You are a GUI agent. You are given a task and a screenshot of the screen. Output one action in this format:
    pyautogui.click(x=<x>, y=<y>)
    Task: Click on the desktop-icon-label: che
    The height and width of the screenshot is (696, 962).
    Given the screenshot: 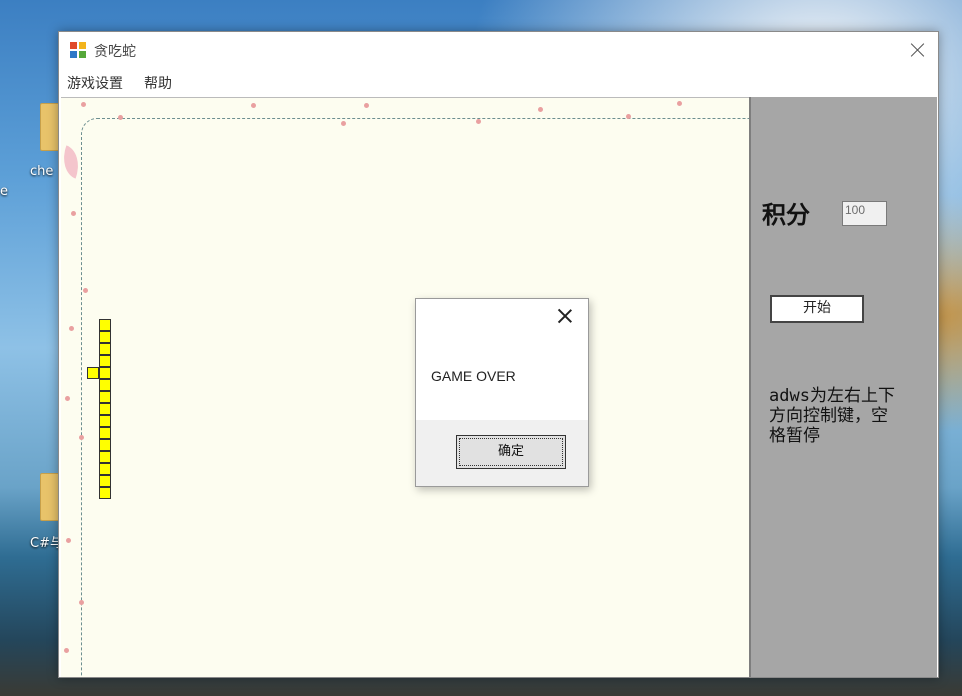 What is the action you would take?
    pyautogui.click(x=42, y=171)
    